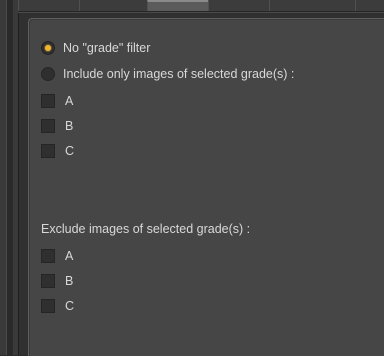 Image resolution: width=384 pixels, height=356 pixels. I want to click on left-sidebar-edge, so click(9, 177).